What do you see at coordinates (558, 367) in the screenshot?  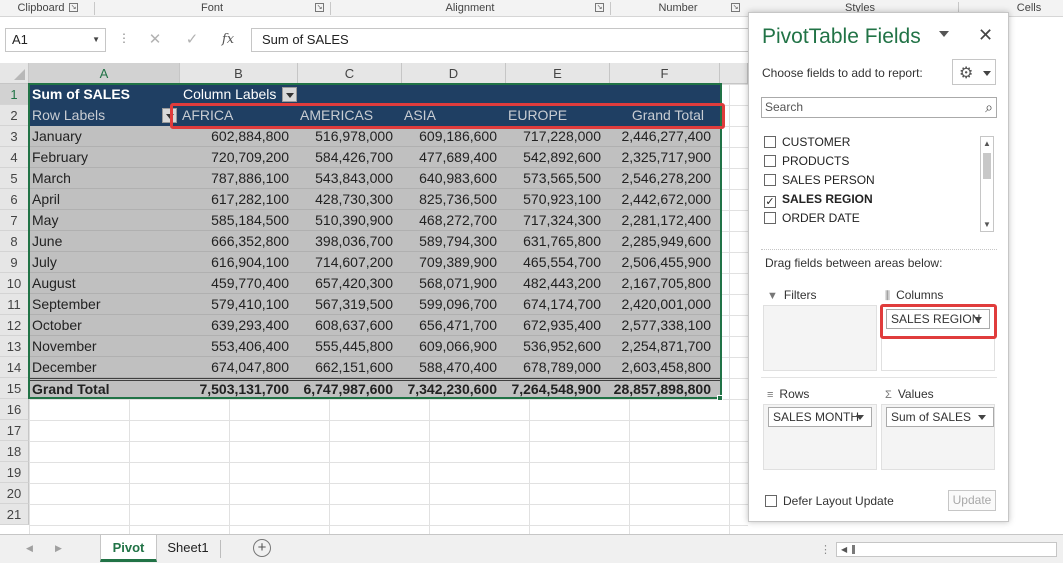 I see `value-cell: 678,789,000` at bounding box center [558, 367].